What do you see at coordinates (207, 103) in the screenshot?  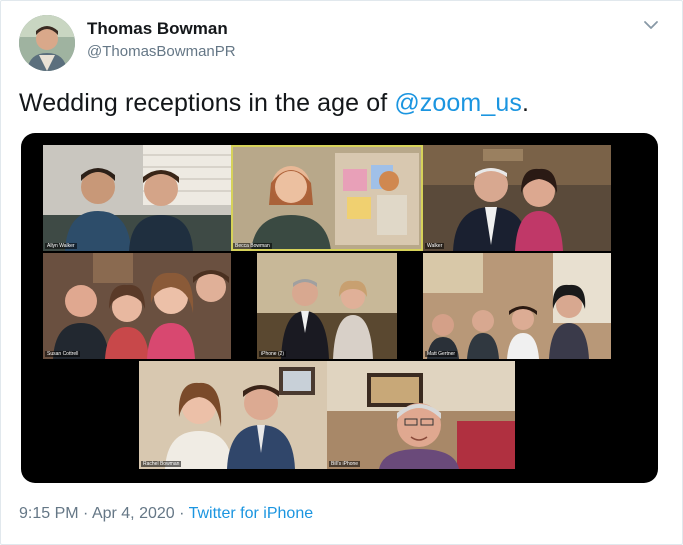 I see `tweet-text-prefix: Wedding receptions in the age of` at bounding box center [207, 103].